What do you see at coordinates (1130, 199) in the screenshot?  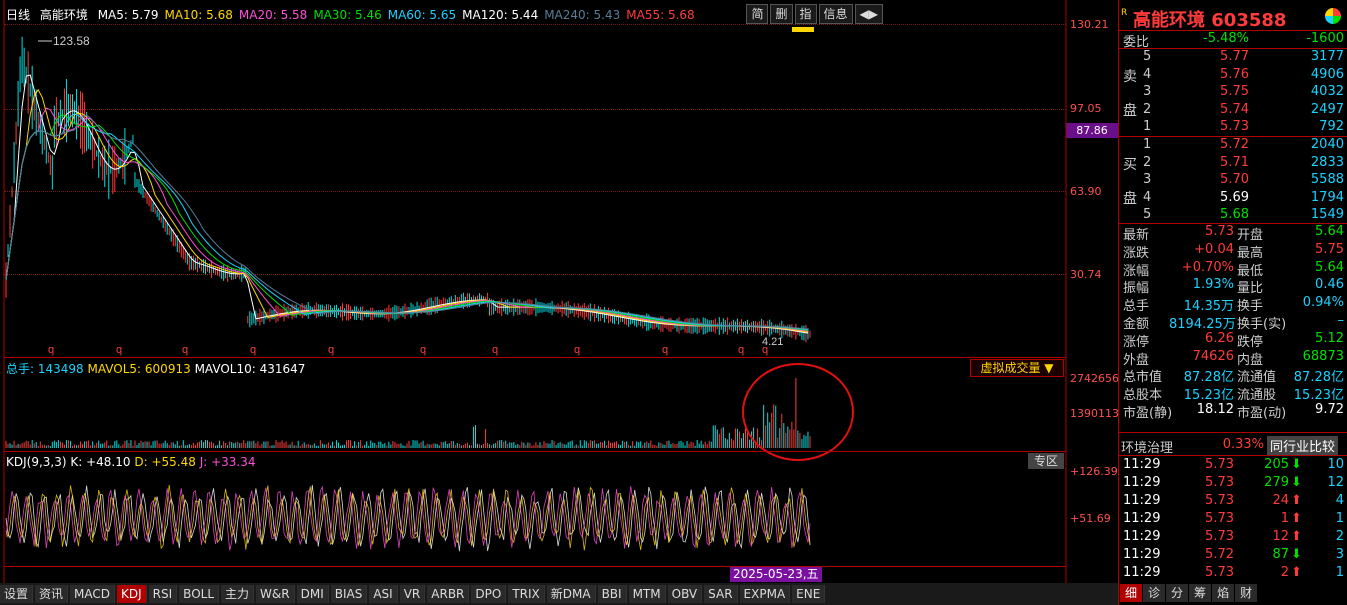 I see `buy-label-2: 盘` at bounding box center [1130, 199].